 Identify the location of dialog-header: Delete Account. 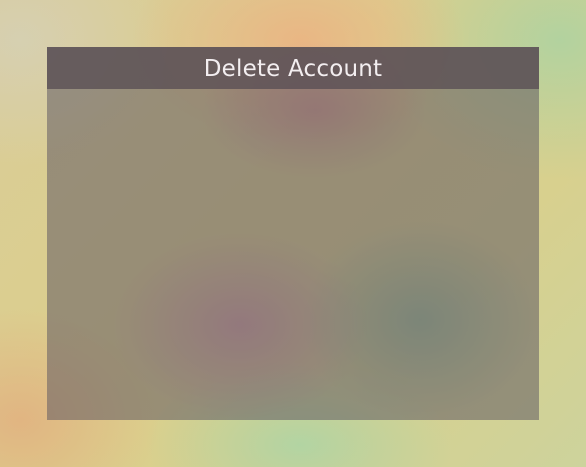
(293, 68).